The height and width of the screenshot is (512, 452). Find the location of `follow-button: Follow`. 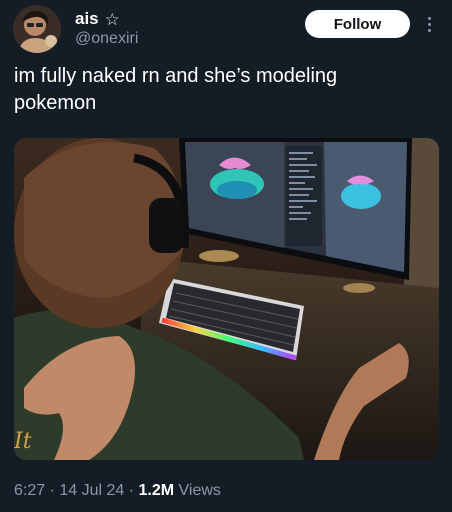

follow-button: Follow is located at coordinates (357, 24).